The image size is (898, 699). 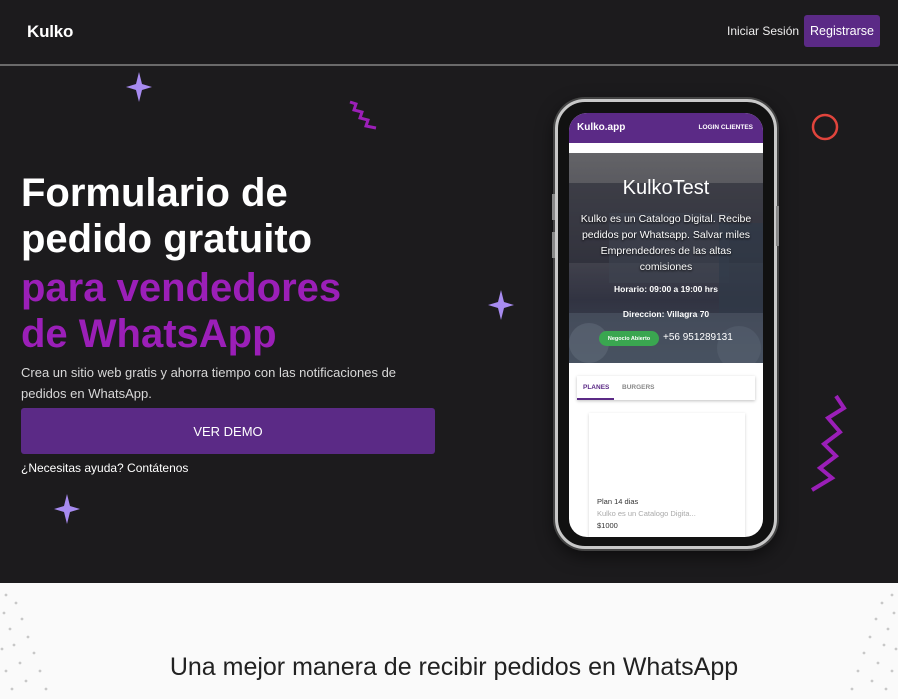 What do you see at coordinates (104, 468) in the screenshot?
I see `help-contact-link: ¿Necesitas ayuda? Contátenos` at bounding box center [104, 468].